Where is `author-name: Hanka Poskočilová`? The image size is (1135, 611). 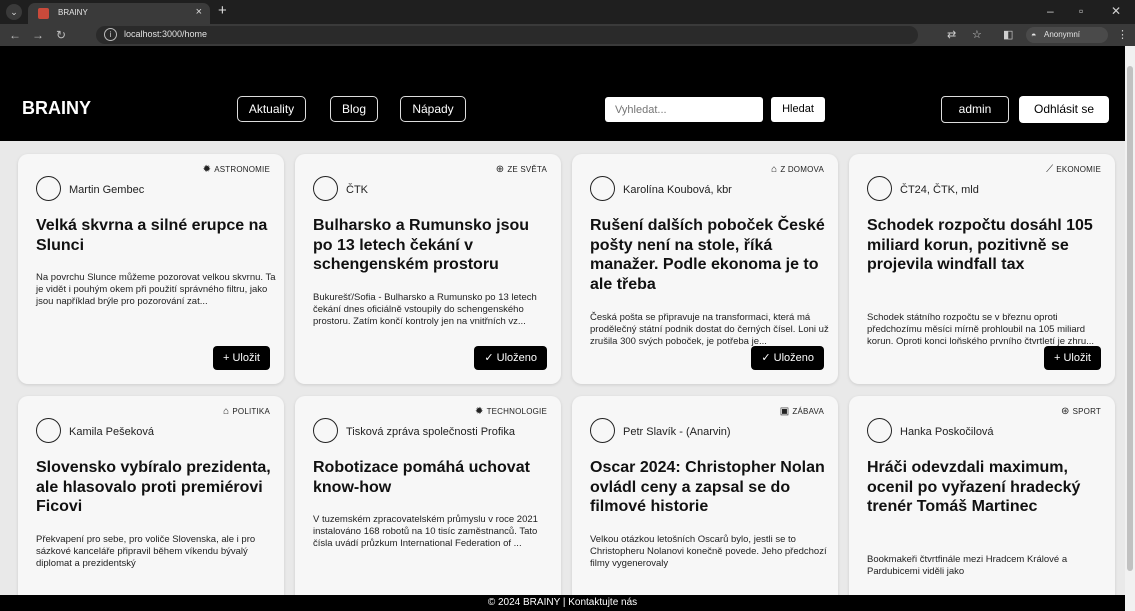 author-name: Hanka Poskočilová is located at coordinates (947, 432).